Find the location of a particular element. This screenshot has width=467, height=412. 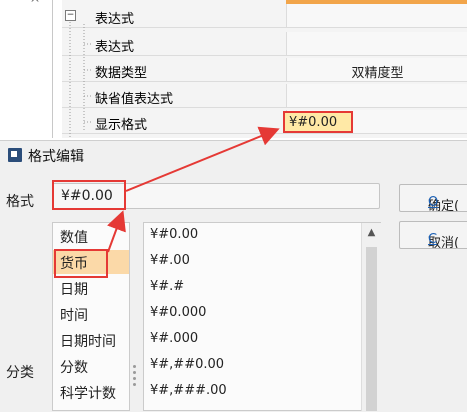

format-option: ¥#,##0.00 is located at coordinates (187, 364).